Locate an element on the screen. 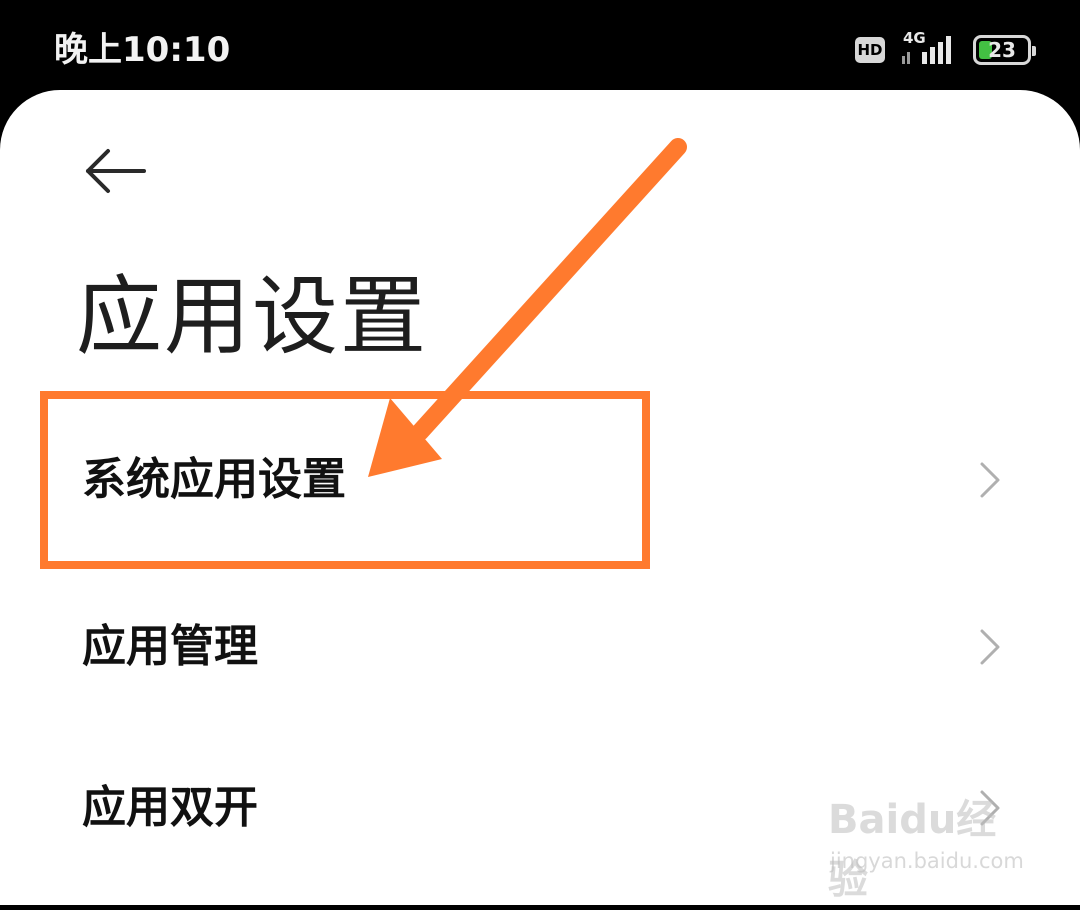 The image size is (1080, 910). battery-icon: 23 is located at coordinates (1004, 50).